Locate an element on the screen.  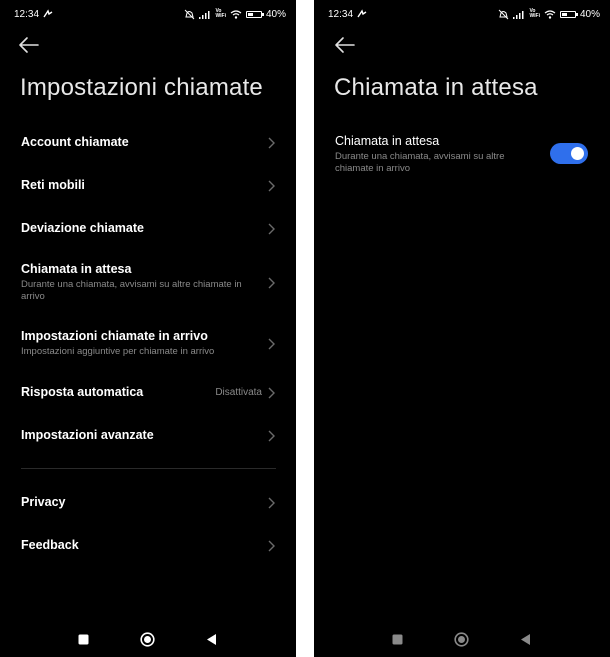
settings-item-label: Account chiamate is located at coordinates (75, 142).